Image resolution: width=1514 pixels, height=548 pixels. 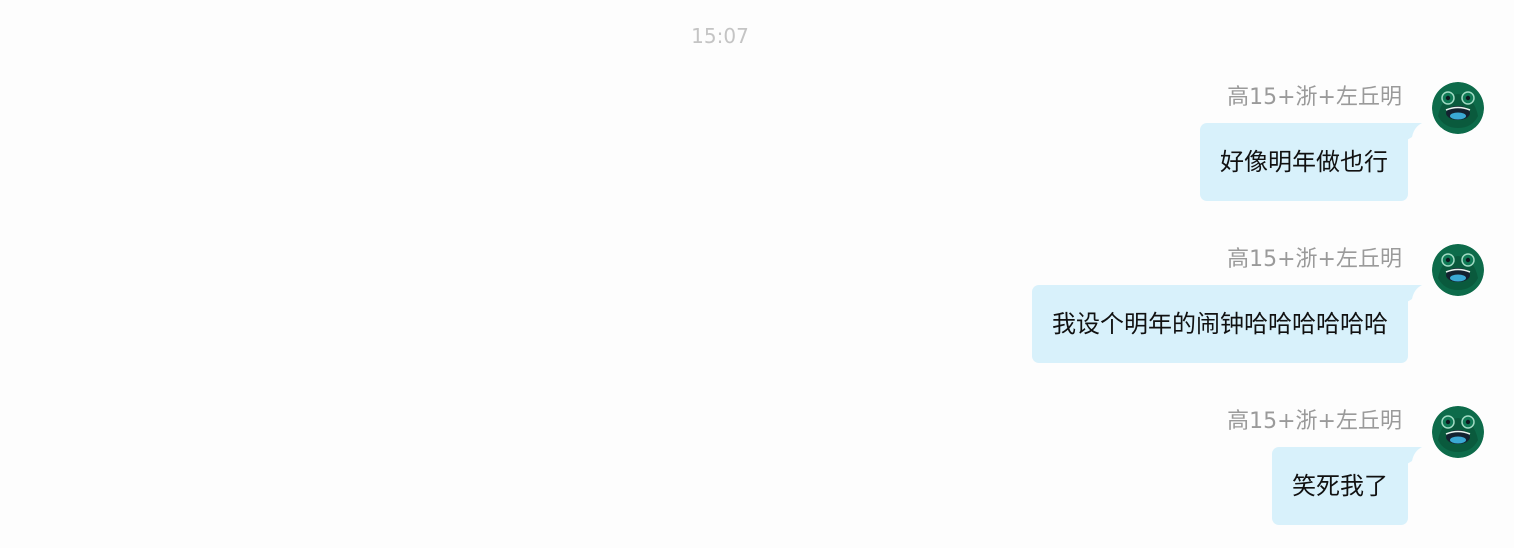 I want to click on message-bubble: 好像明年做也行, so click(x=1304, y=162).